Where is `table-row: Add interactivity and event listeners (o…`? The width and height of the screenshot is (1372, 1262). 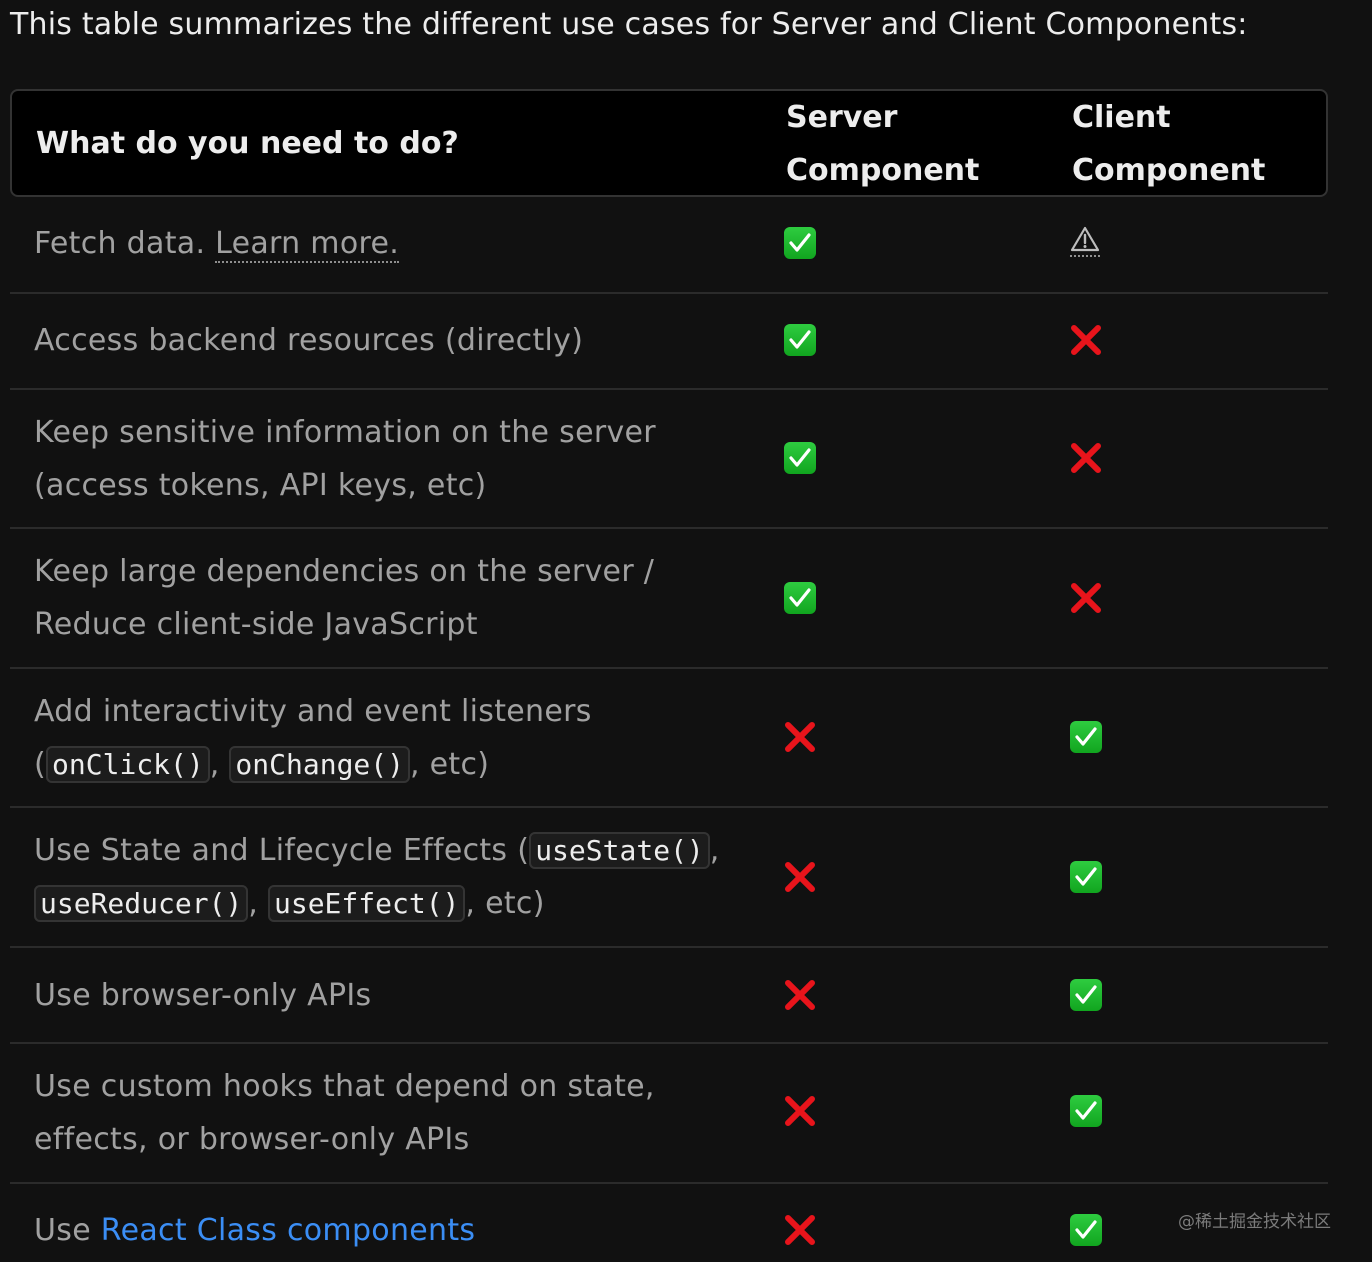
table-row: Add interactivity and event listeners (o… is located at coordinates (669, 738).